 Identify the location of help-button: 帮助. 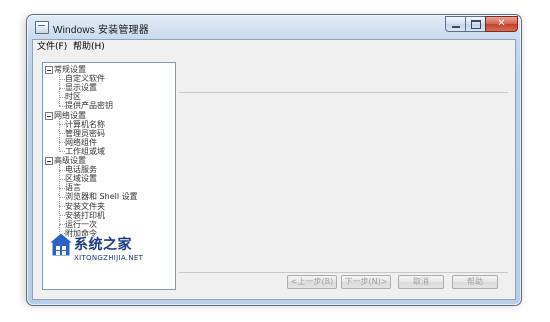
(475, 282).